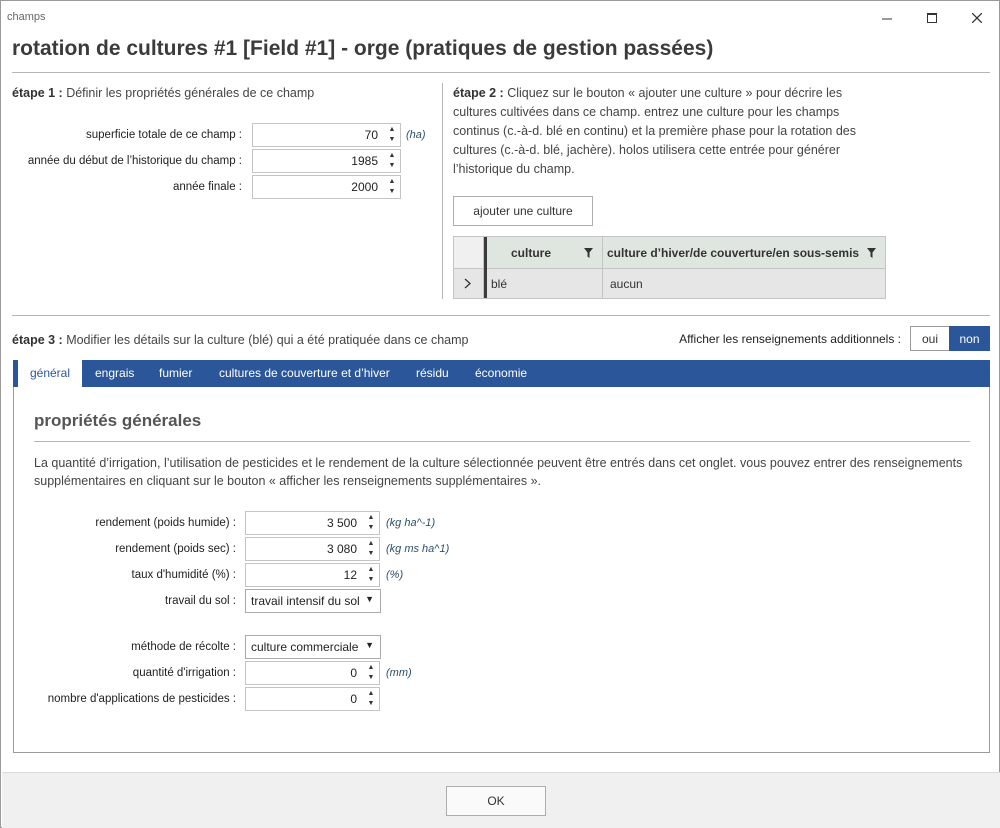  Describe the element at coordinates (37, 93) in the screenshot. I see `step1-label: étape 1 :` at that location.